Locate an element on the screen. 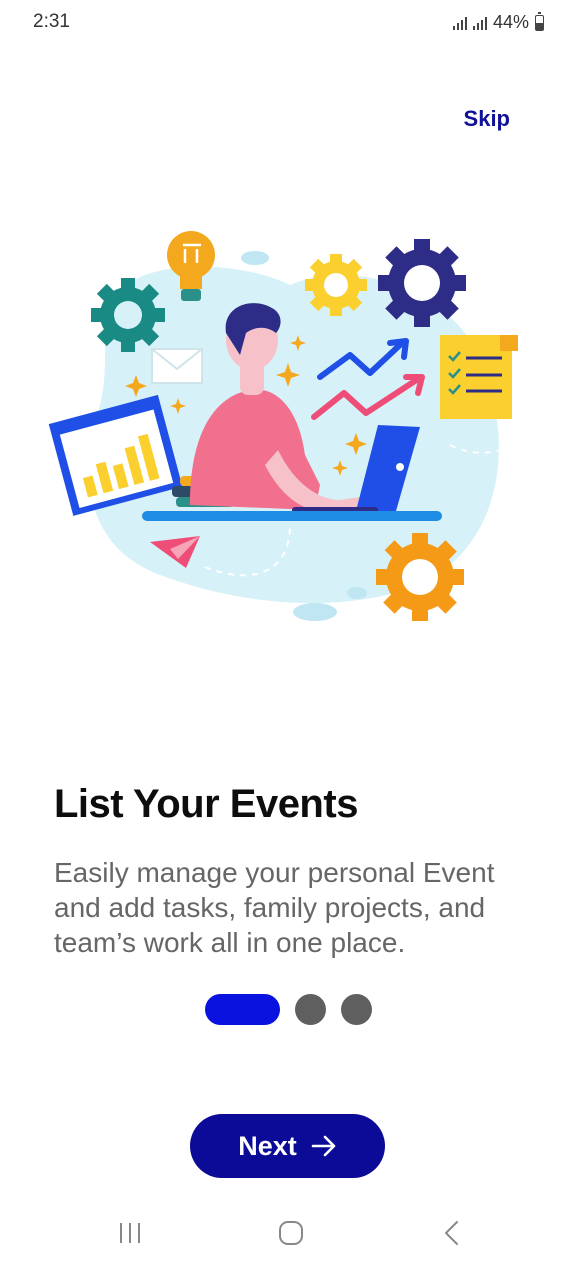  gear-icon-orange is located at coordinates (420, 577).